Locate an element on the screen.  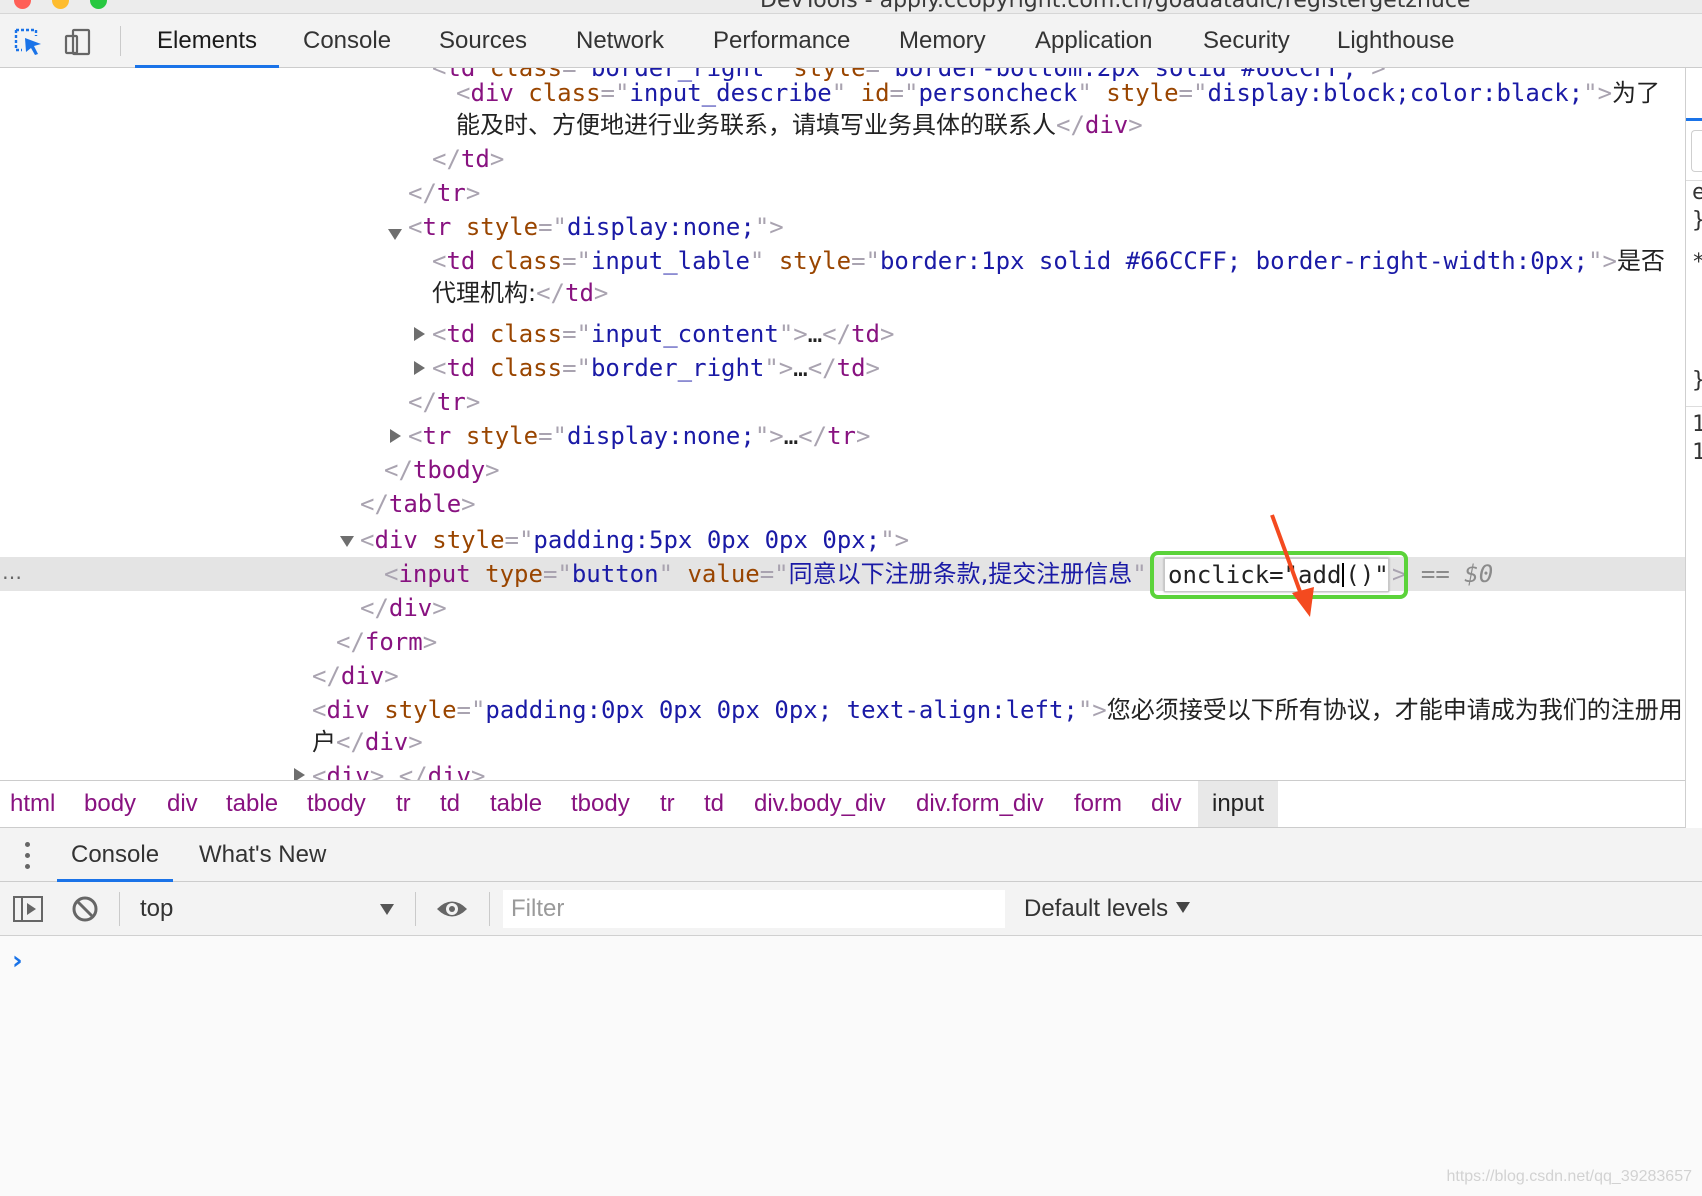
tab-memory: Memory is located at coordinates (942, 41).